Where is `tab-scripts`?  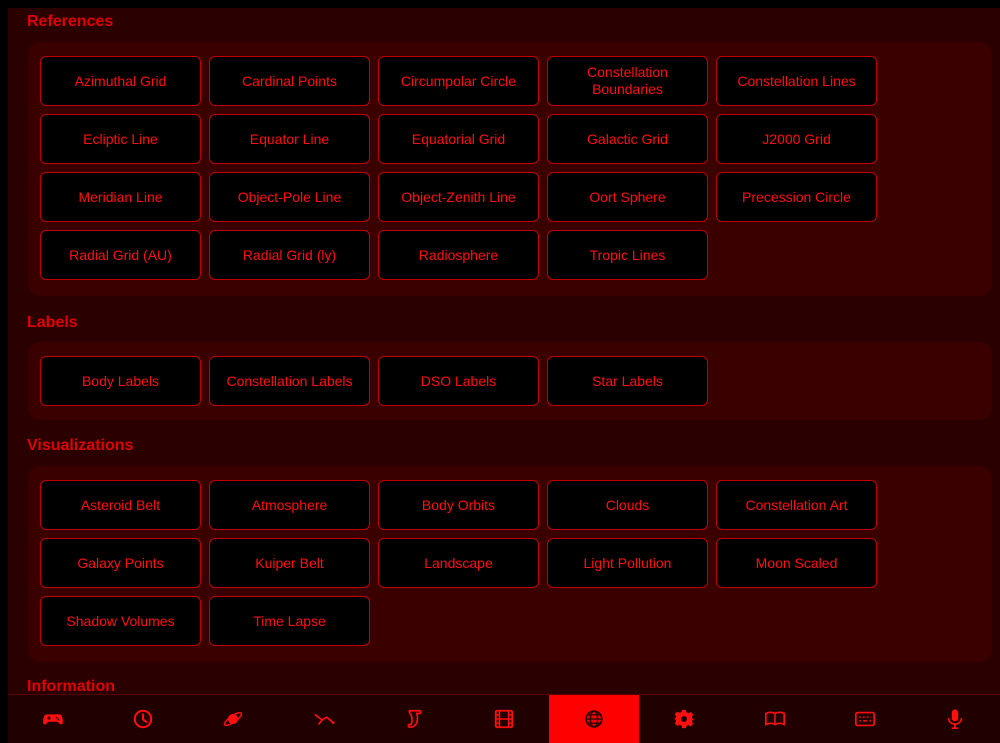
tab-scripts is located at coordinates (414, 719).